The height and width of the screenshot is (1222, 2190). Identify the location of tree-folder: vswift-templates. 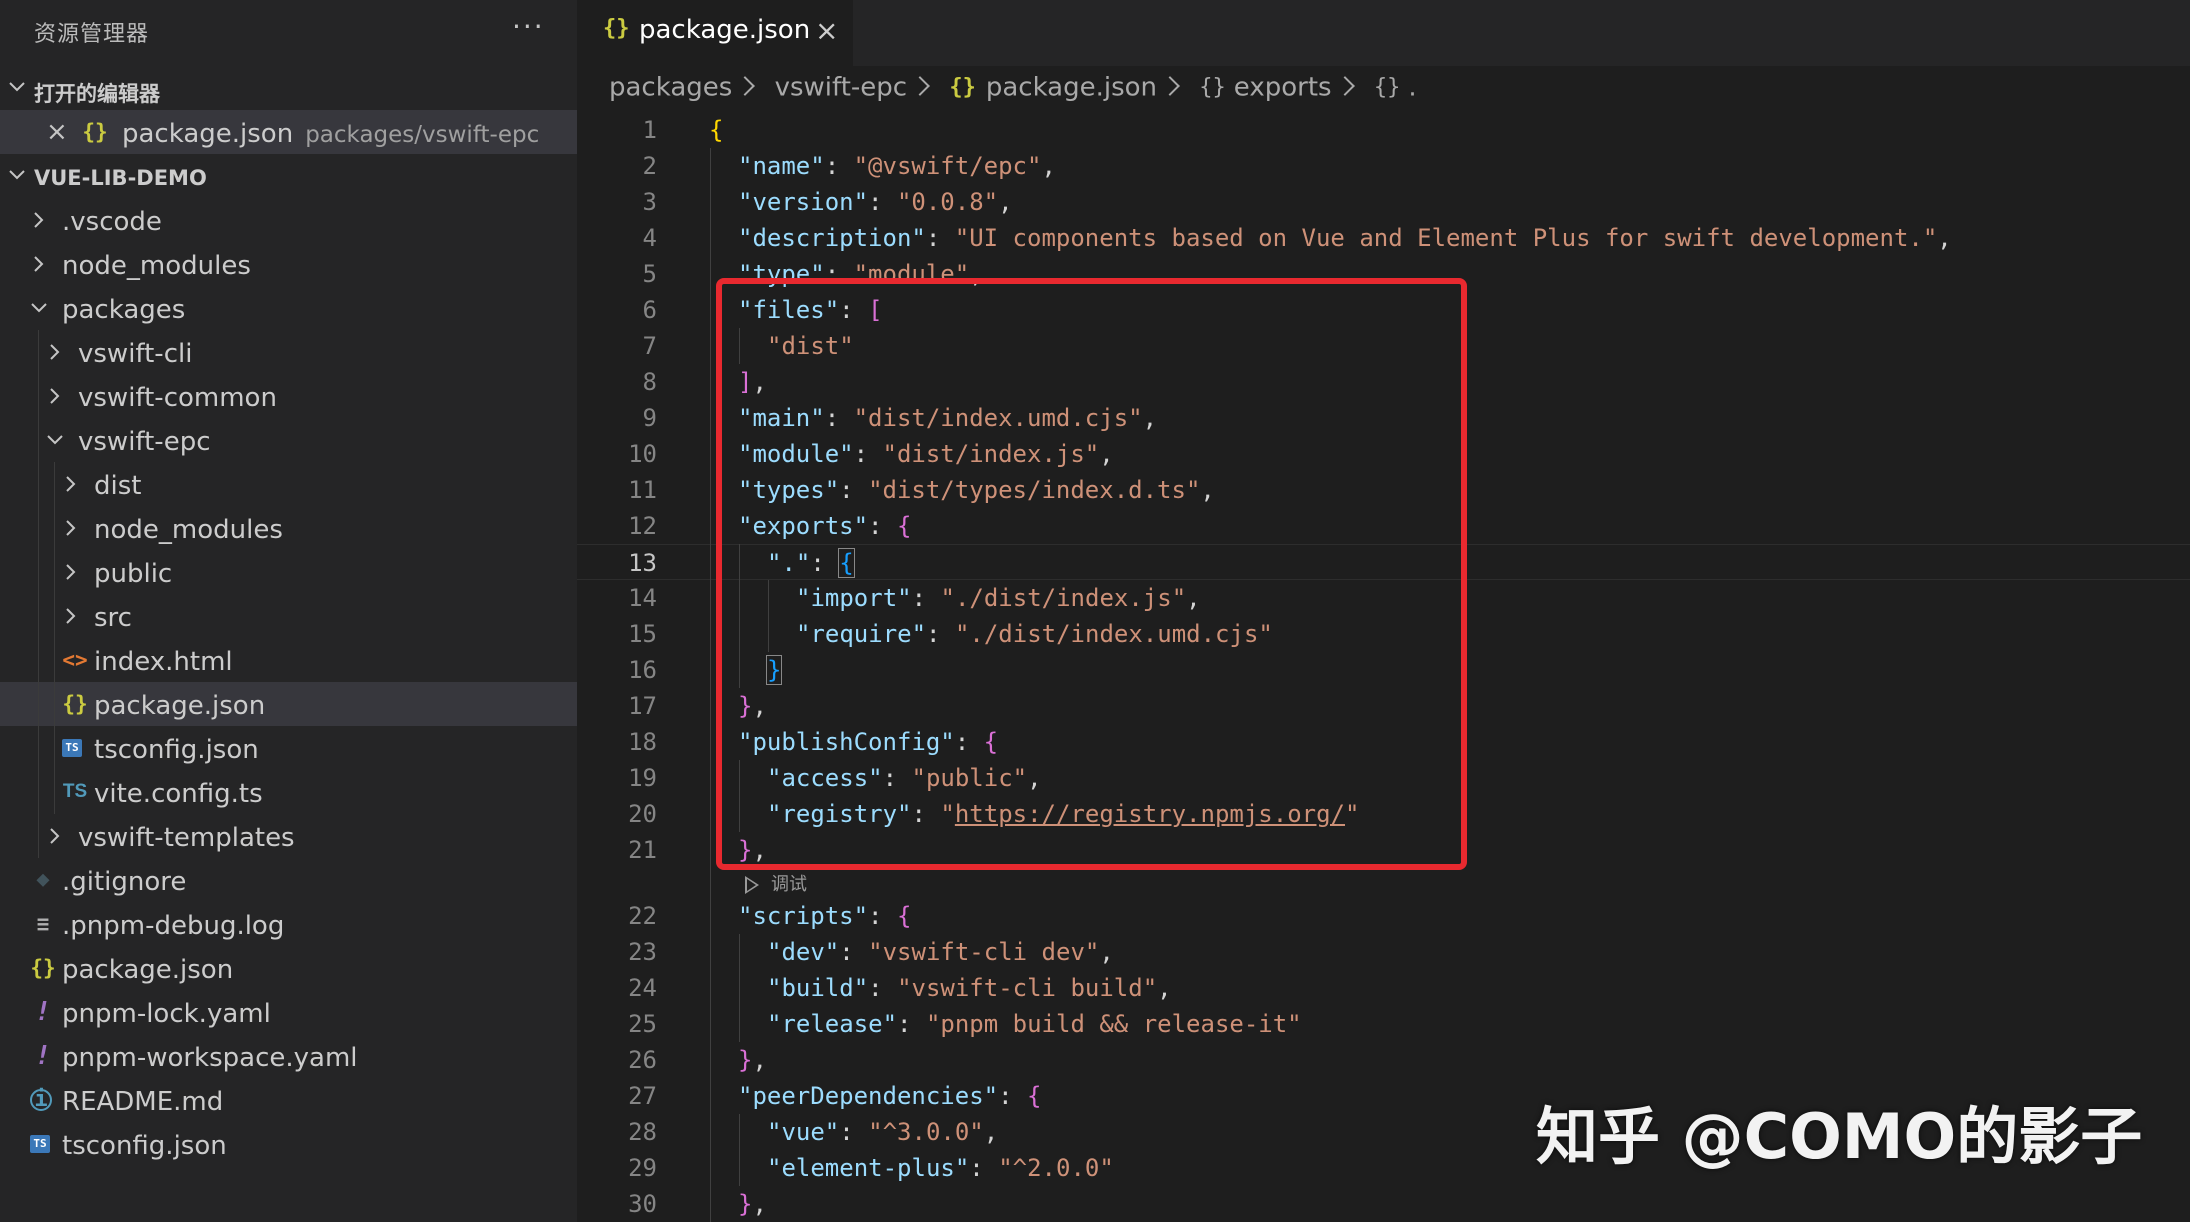
(288, 836).